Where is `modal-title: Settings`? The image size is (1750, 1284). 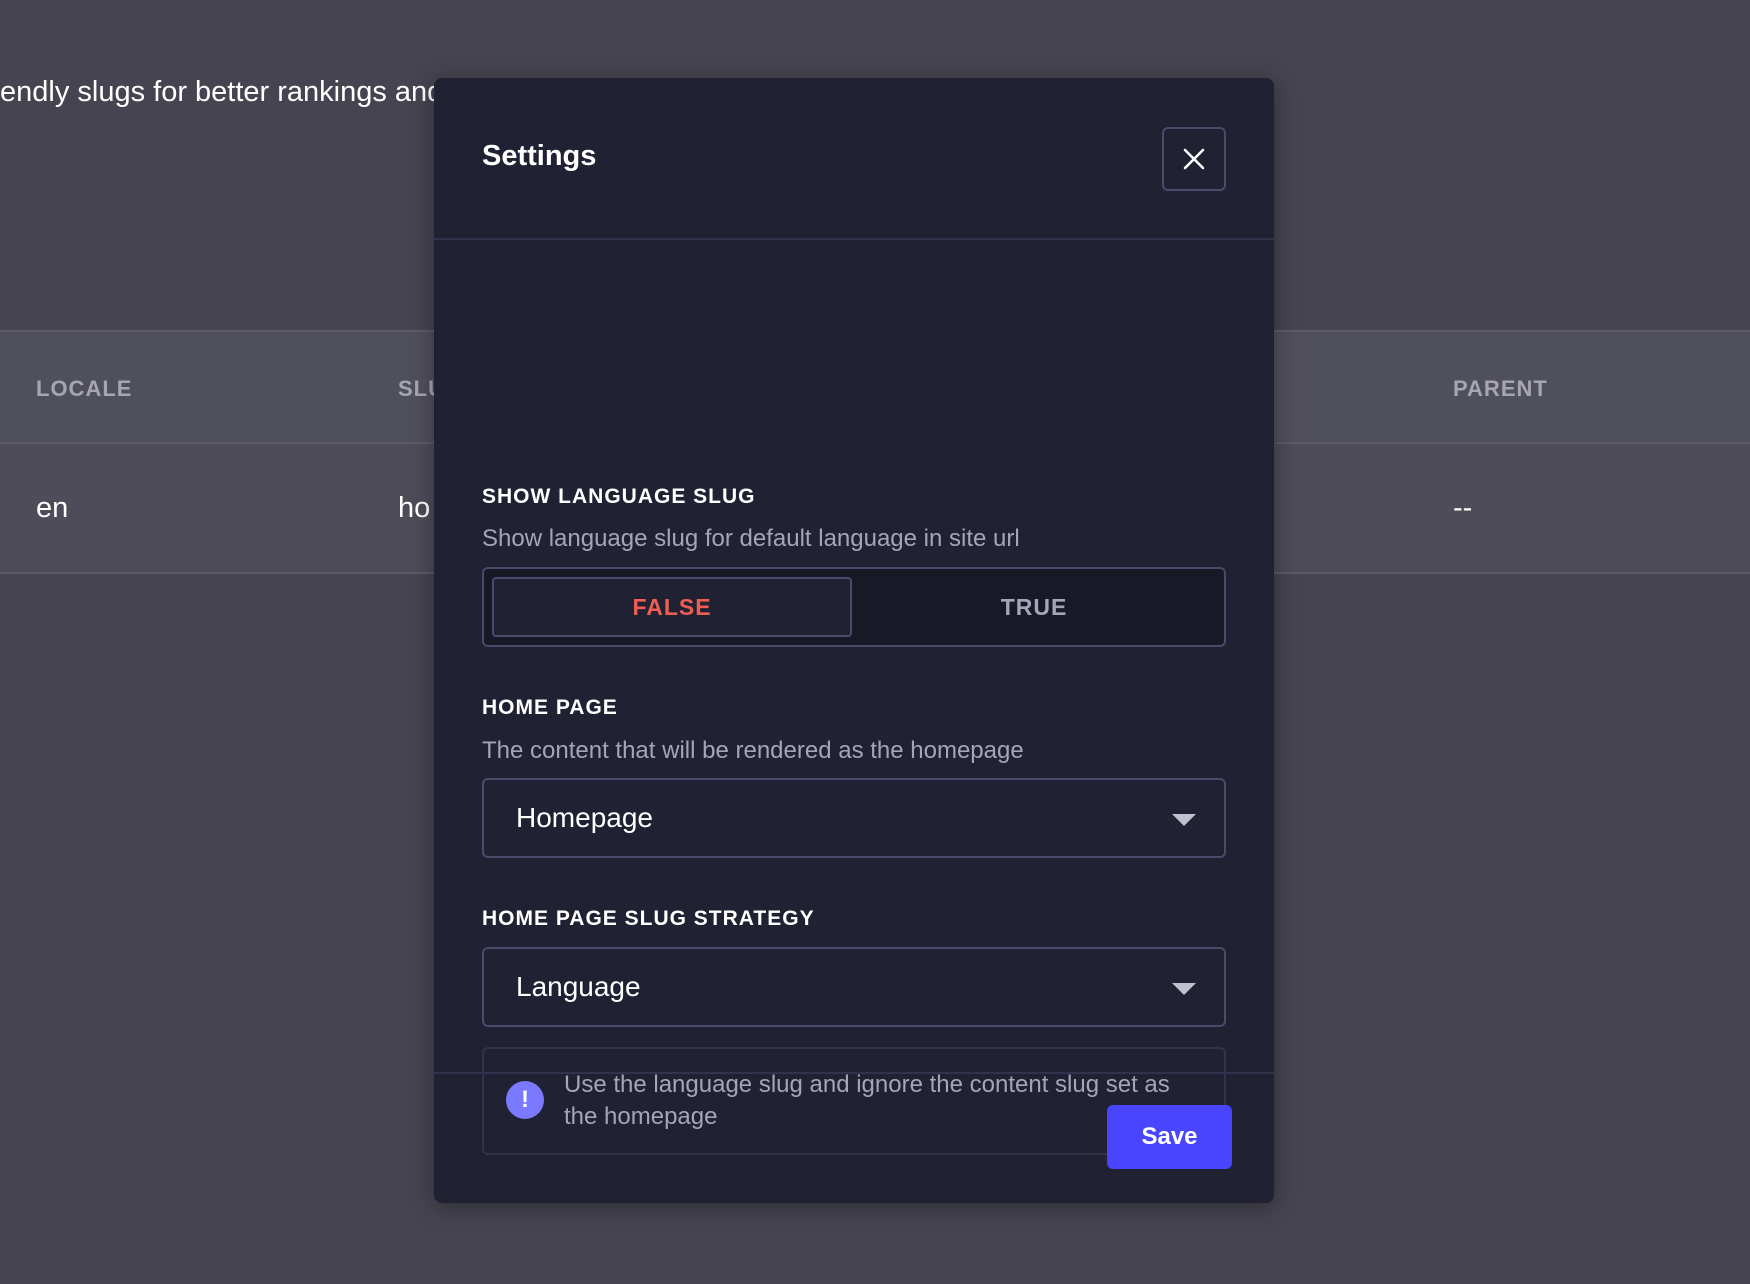 modal-title: Settings is located at coordinates (539, 156).